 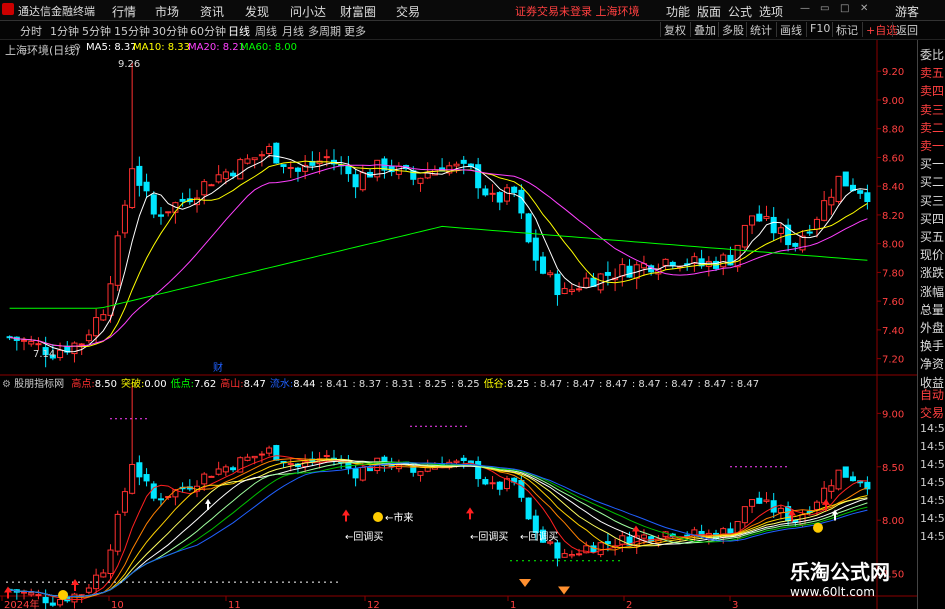 What do you see at coordinates (96, 31) in the screenshot?
I see `period-tab: 5分钟` at bounding box center [96, 31].